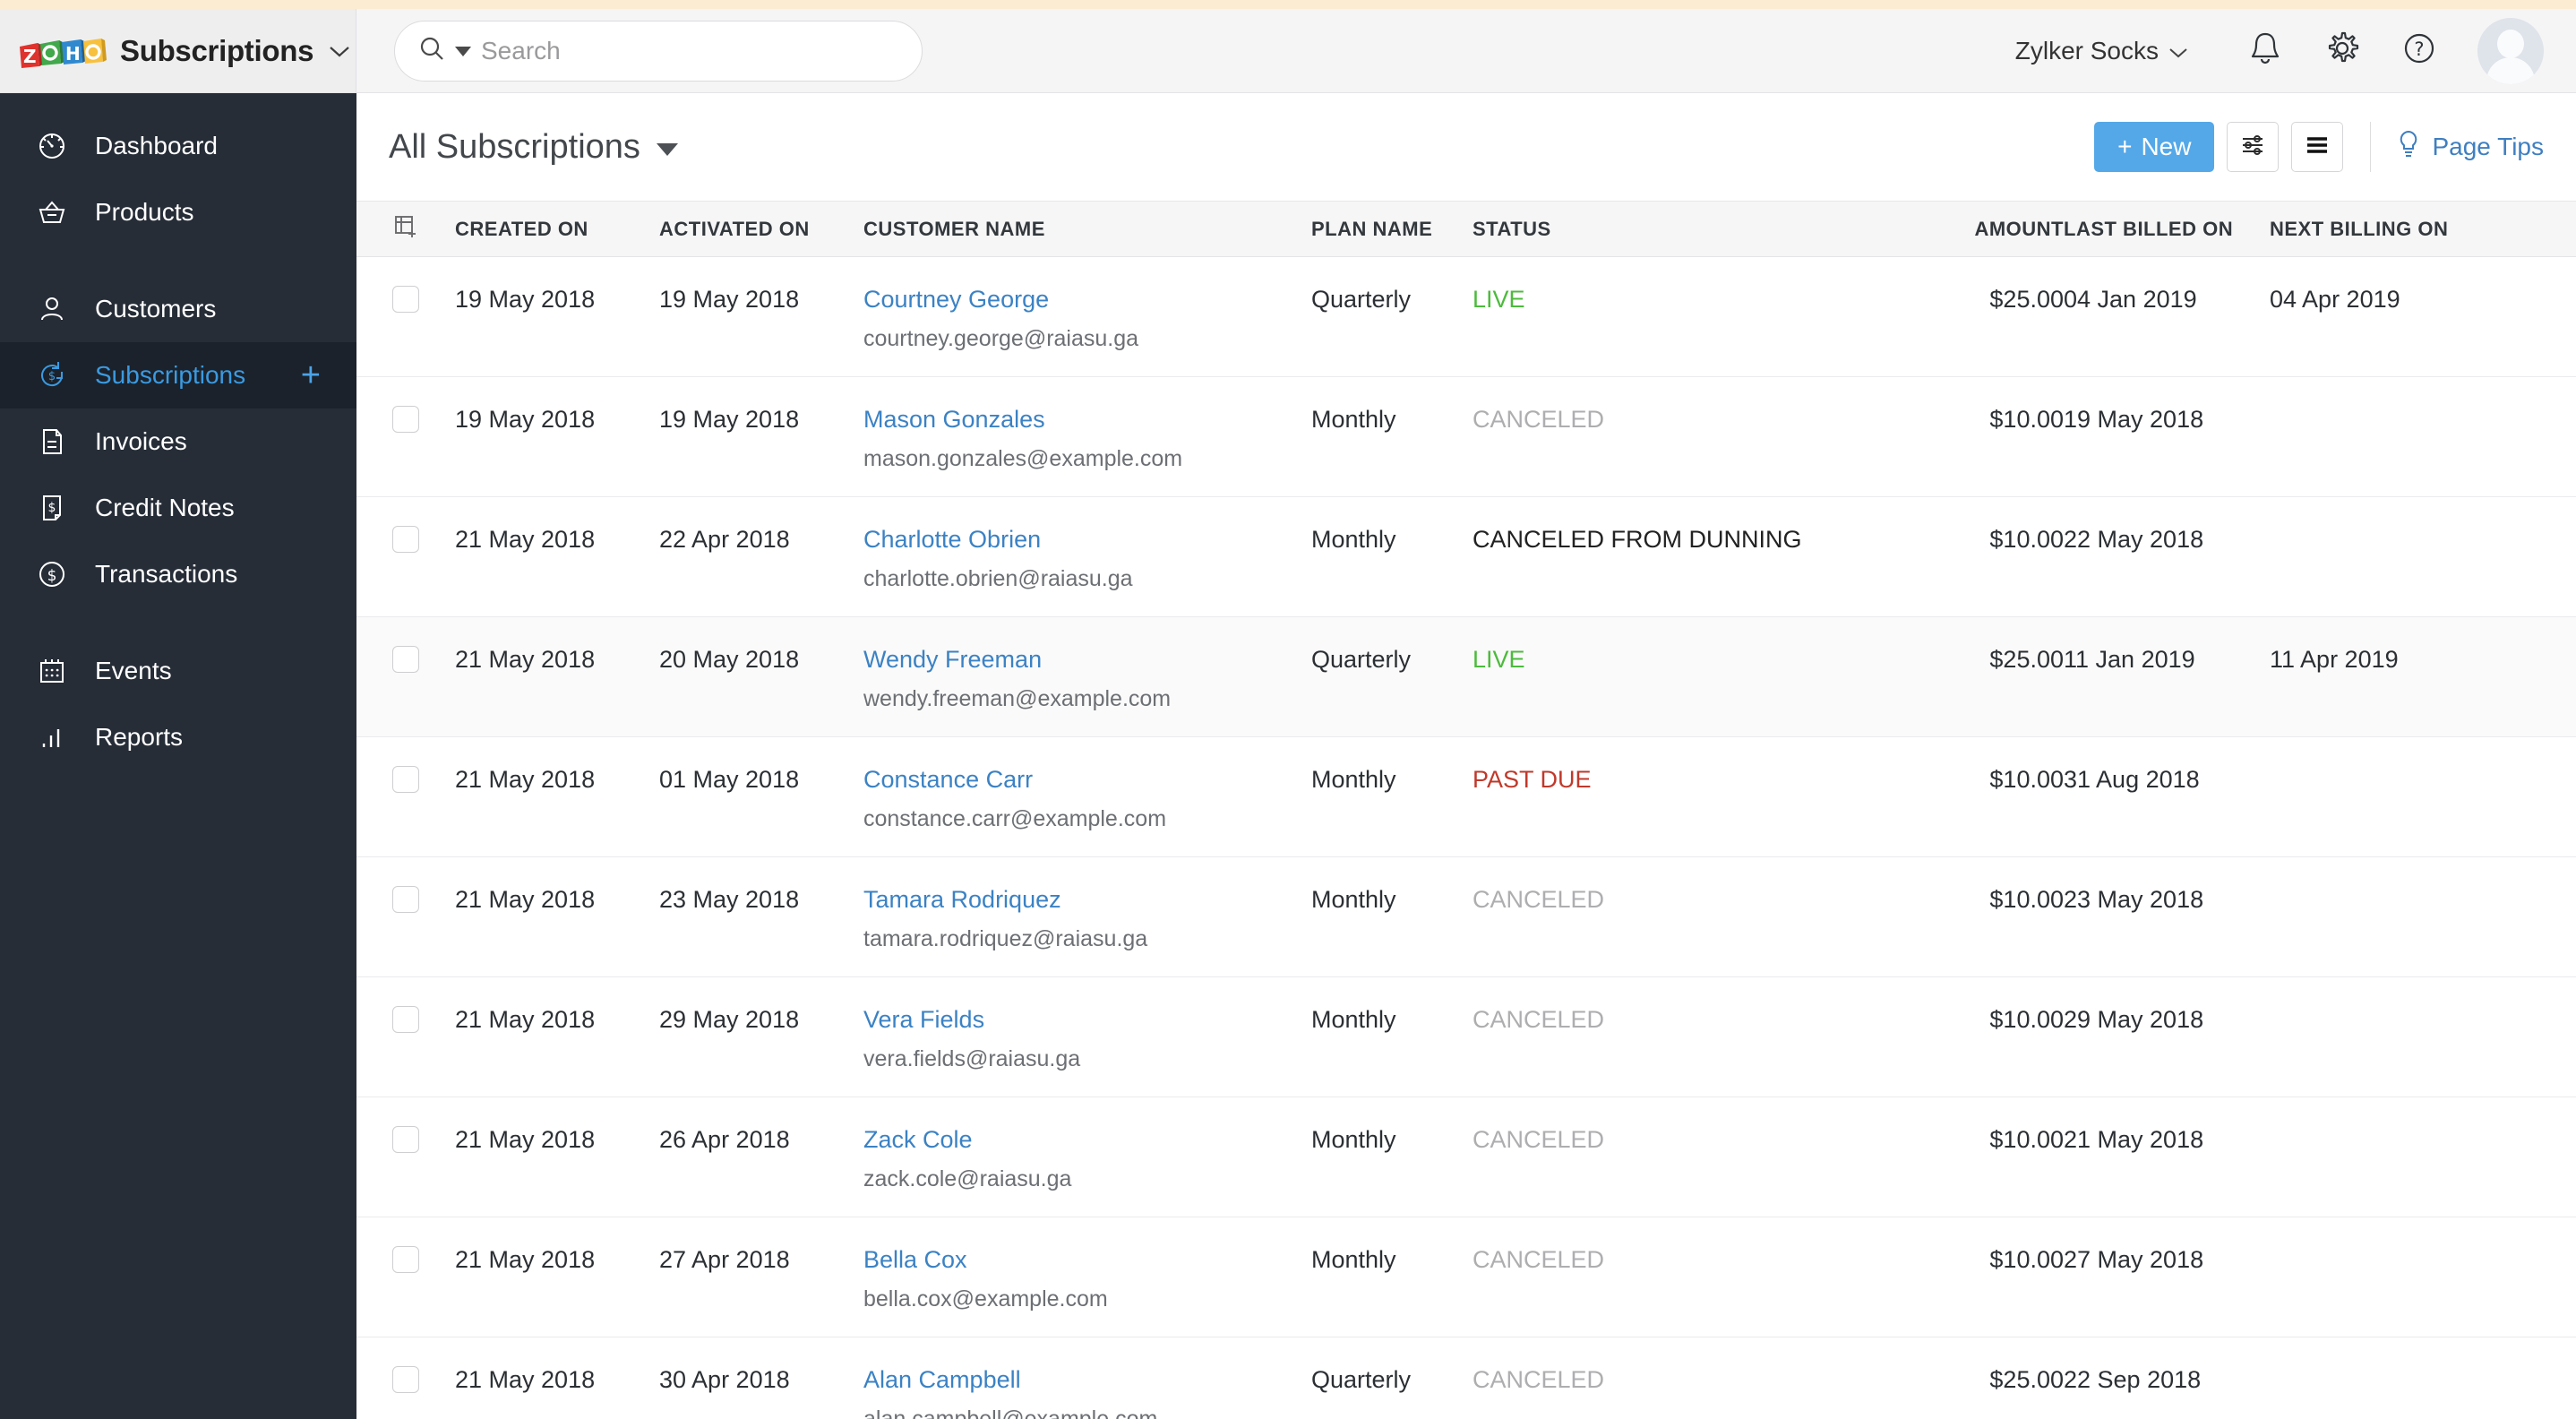  I want to click on organization-switcher: Zylker Socks, so click(2102, 51).